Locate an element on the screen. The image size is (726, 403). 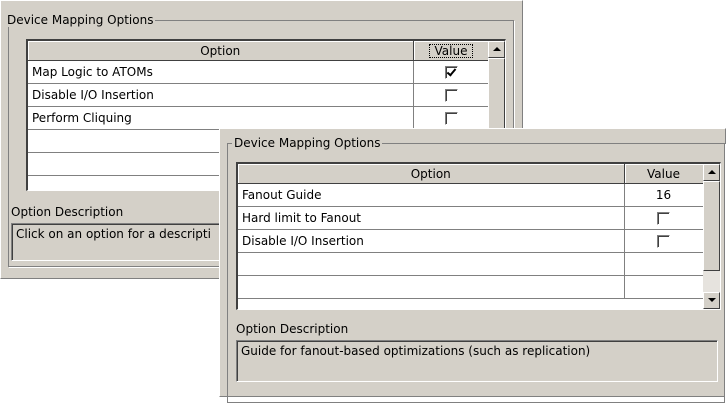
table-row: Hard limit to Fanout is located at coordinates (471, 218).